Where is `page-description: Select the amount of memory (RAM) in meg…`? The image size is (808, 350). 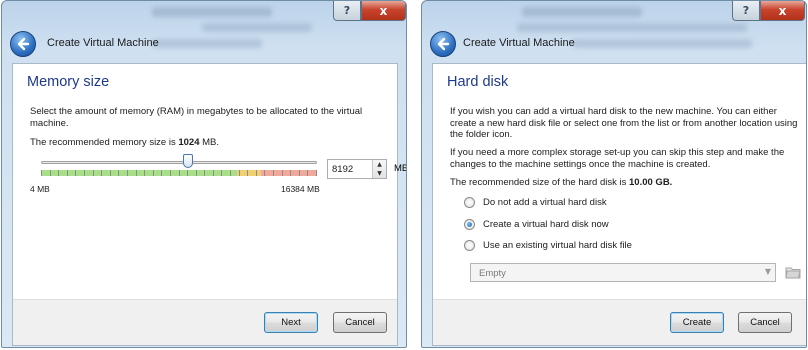 page-description: Select the amount of memory (RAM) in meg… is located at coordinates (196, 117).